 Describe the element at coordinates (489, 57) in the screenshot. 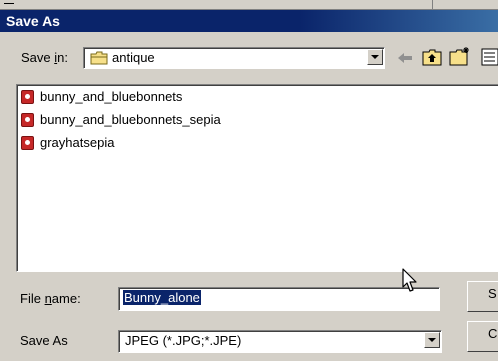

I see `view-menu-icon` at that location.